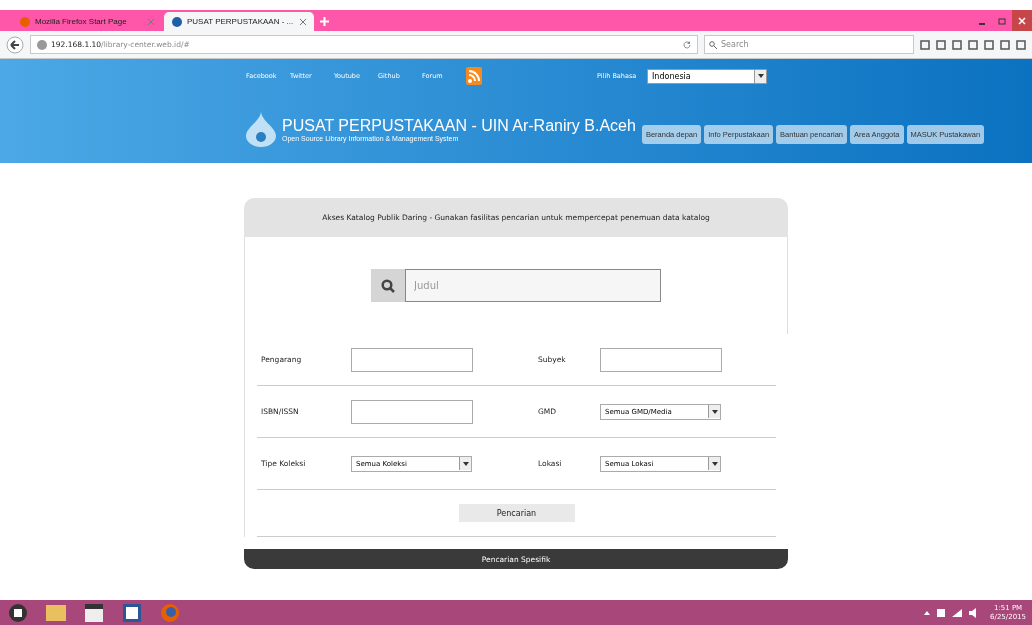  I want to click on browser-tab: Mozilla Firefox Start Page, so click(87, 21).